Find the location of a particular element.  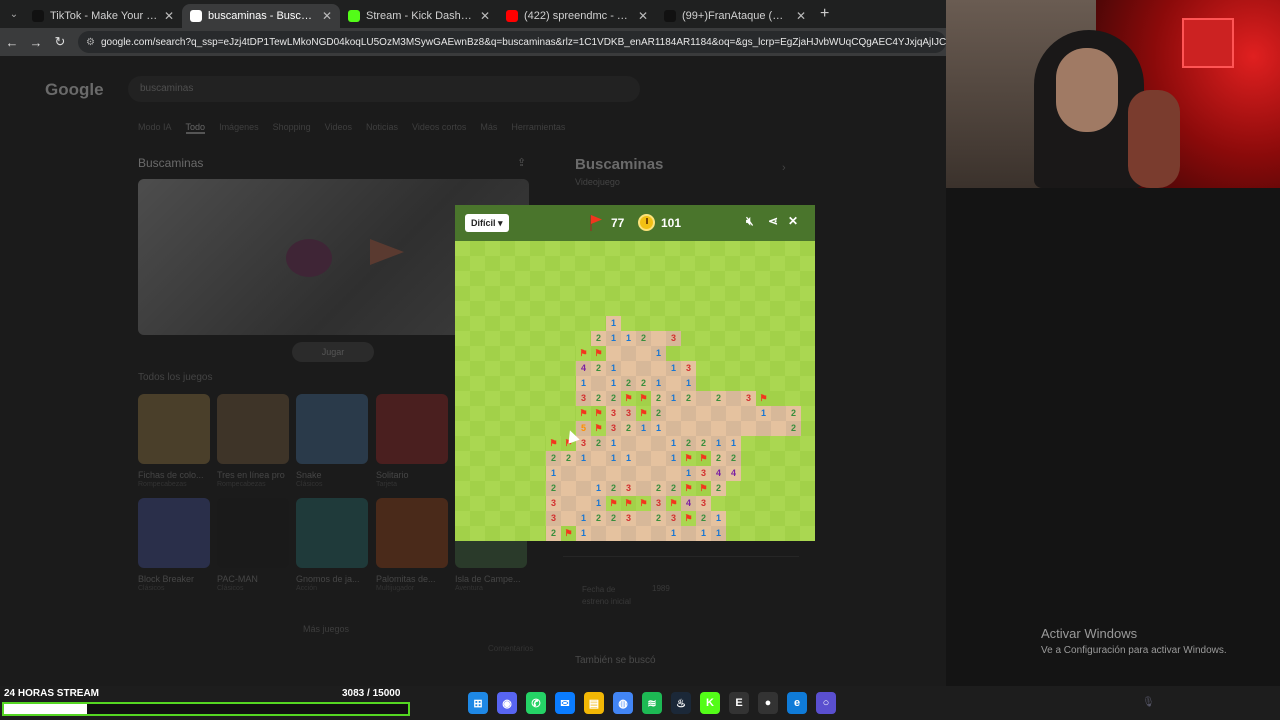

search-tab: Imágenes is located at coordinates (239, 128).